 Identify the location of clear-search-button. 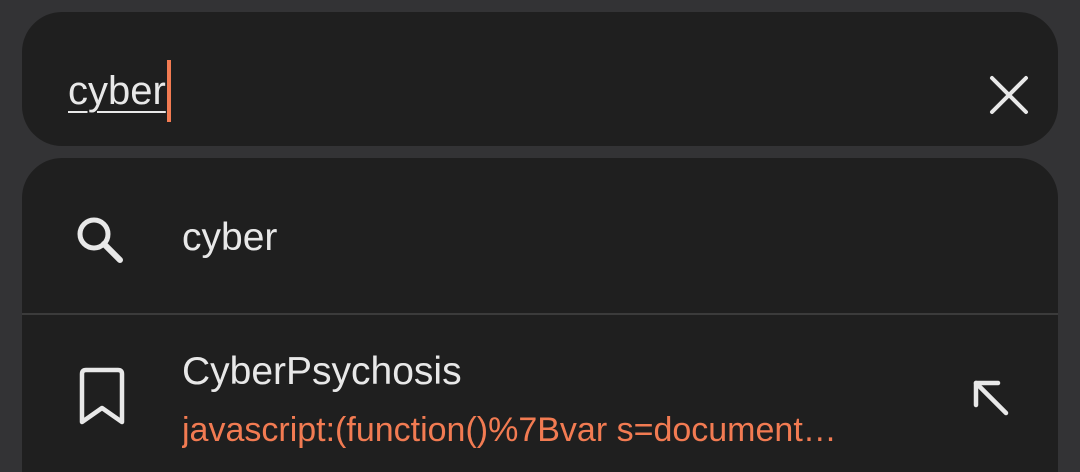
(1009, 95).